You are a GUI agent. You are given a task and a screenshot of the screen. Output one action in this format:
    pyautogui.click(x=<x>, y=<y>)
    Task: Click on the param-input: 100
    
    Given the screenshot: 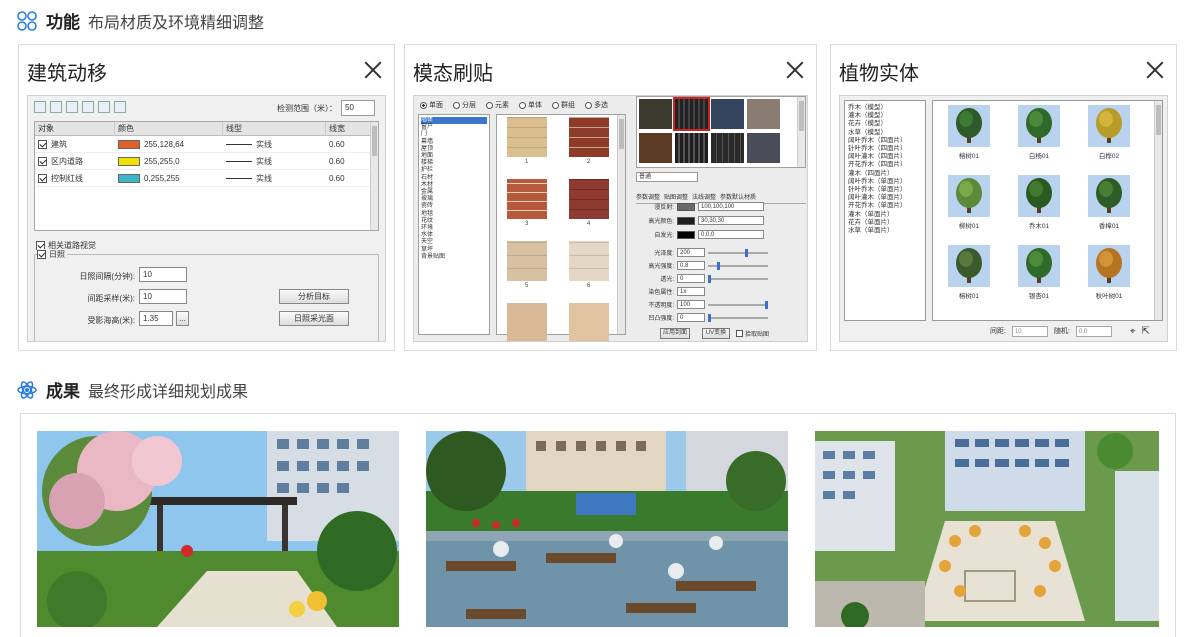 What is the action you would take?
    pyautogui.click(x=691, y=304)
    